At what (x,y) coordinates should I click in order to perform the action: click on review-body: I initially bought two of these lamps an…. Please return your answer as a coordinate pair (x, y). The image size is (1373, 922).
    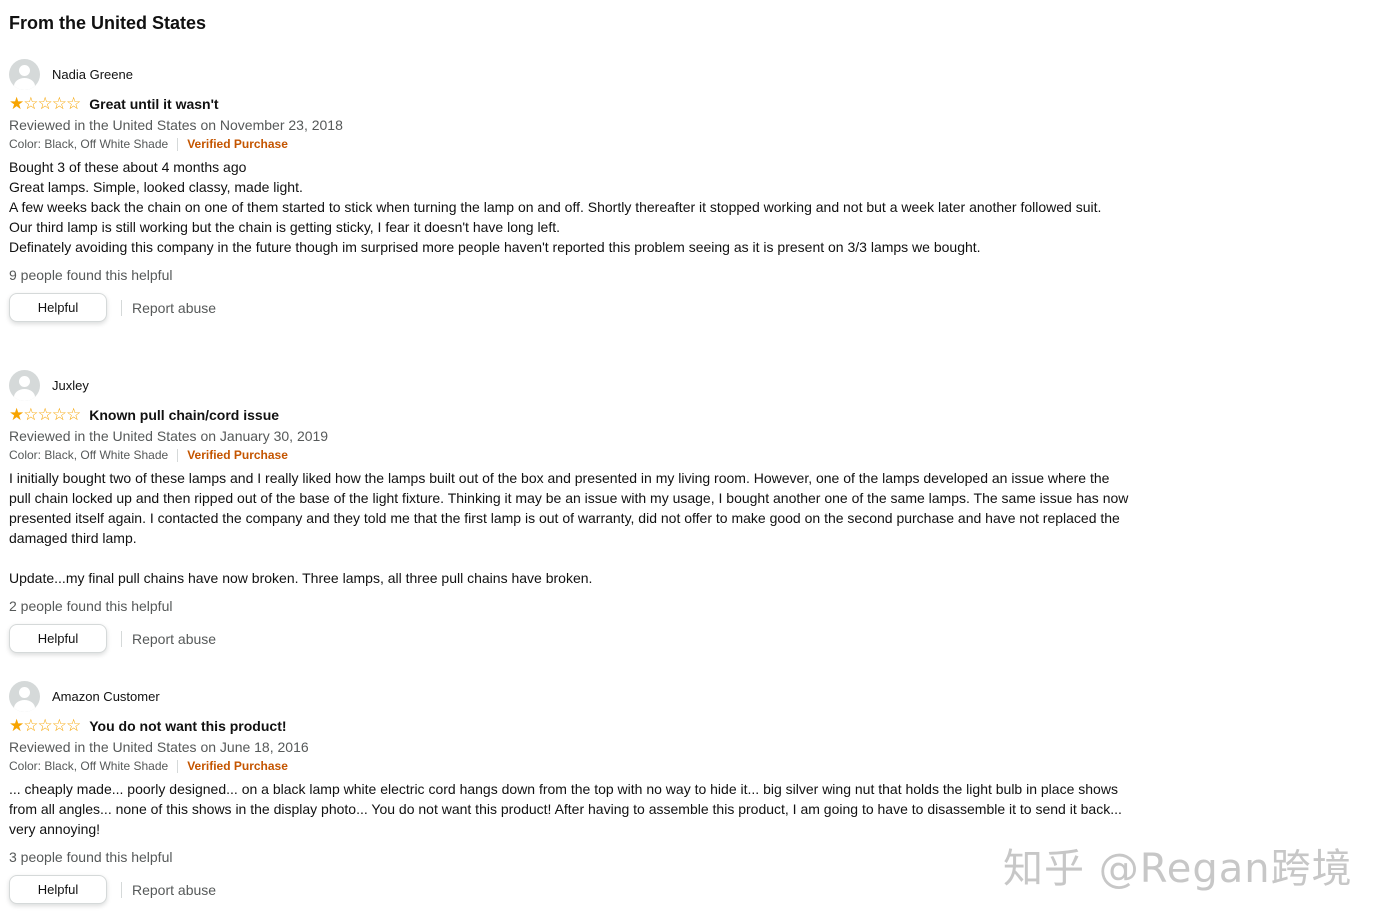
    Looking at the image, I should click on (571, 528).